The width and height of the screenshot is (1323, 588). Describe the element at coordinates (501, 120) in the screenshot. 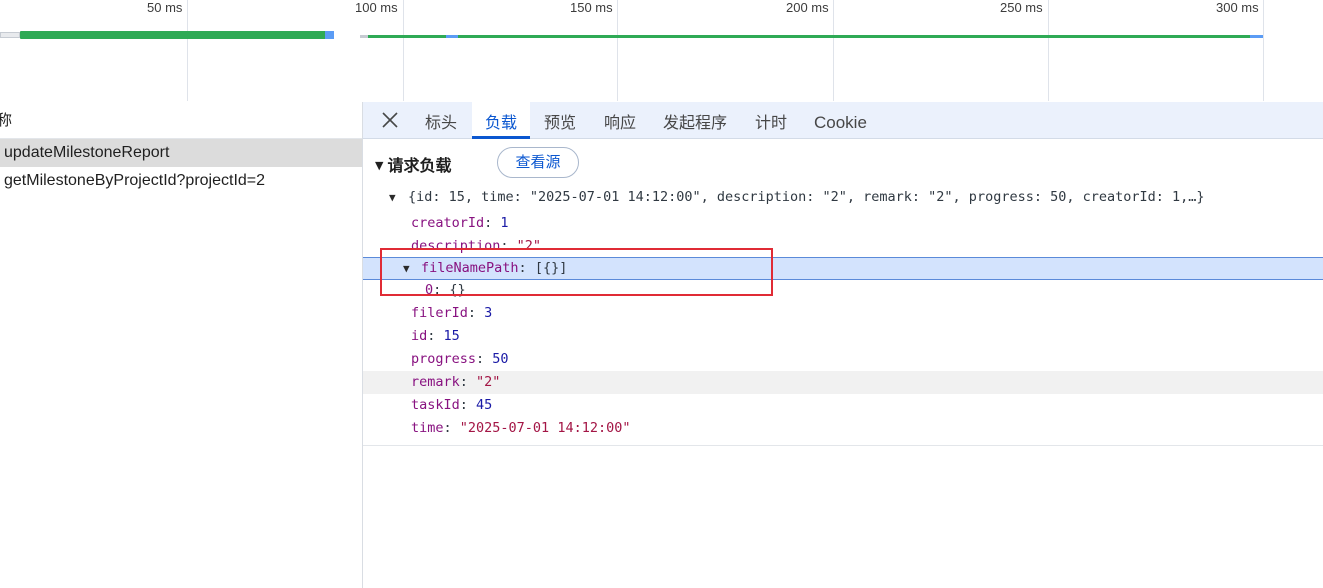

I see `tab-payload: 负载` at that location.